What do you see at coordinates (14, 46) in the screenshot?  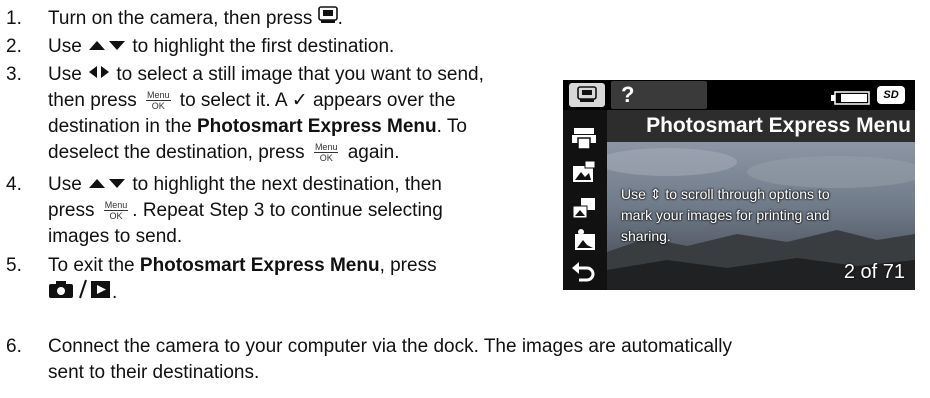 I see `step-number: 2.` at bounding box center [14, 46].